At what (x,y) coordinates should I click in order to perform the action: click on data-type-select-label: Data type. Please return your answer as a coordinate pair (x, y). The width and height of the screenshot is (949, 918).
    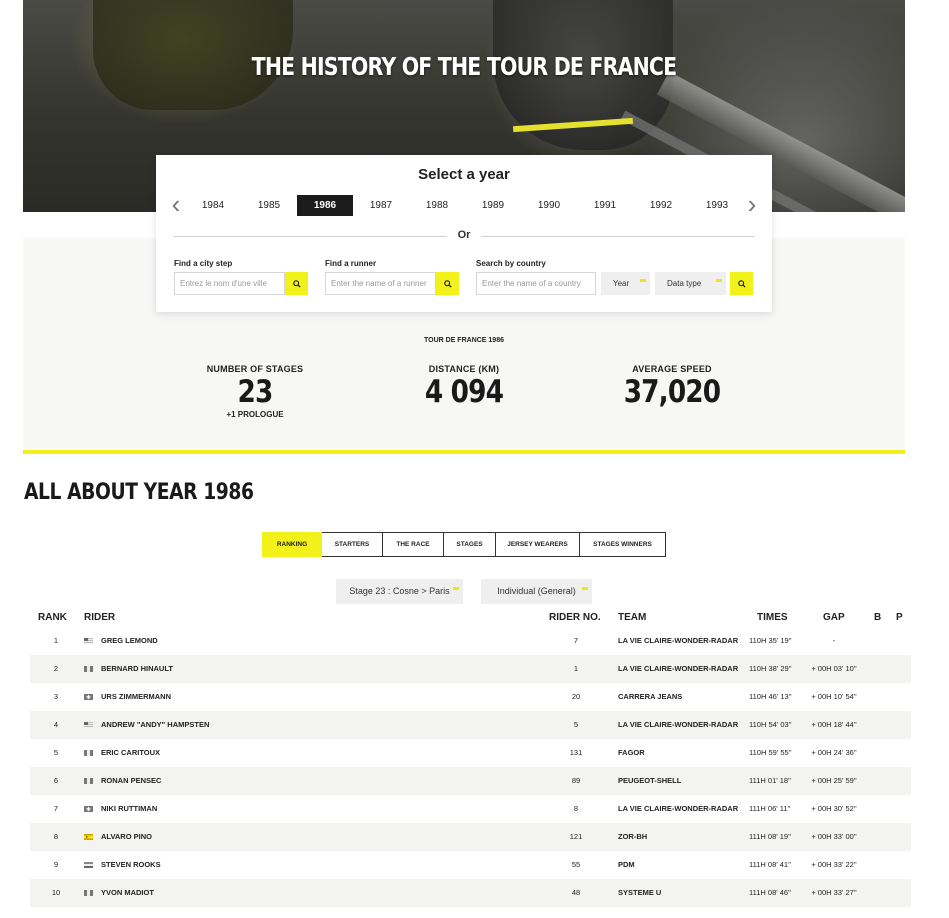
    Looking at the image, I should click on (684, 283).